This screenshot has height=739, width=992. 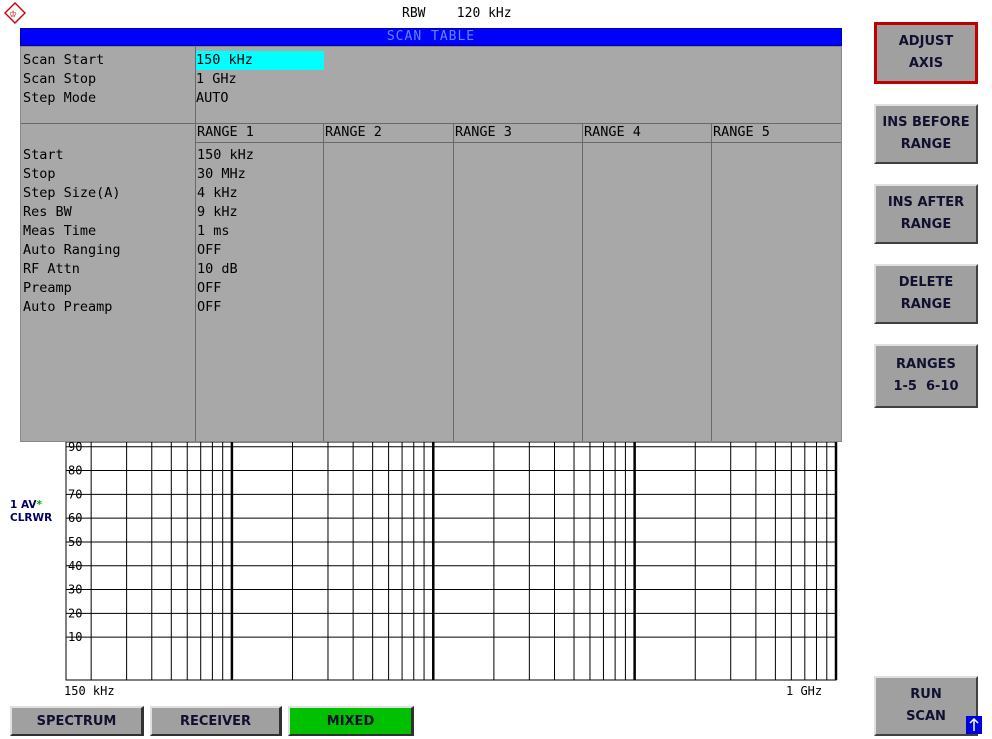 What do you see at coordinates (351, 721) in the screenshot?
I see `tab-mixed: MIXED` at bounding box center [351, 721].